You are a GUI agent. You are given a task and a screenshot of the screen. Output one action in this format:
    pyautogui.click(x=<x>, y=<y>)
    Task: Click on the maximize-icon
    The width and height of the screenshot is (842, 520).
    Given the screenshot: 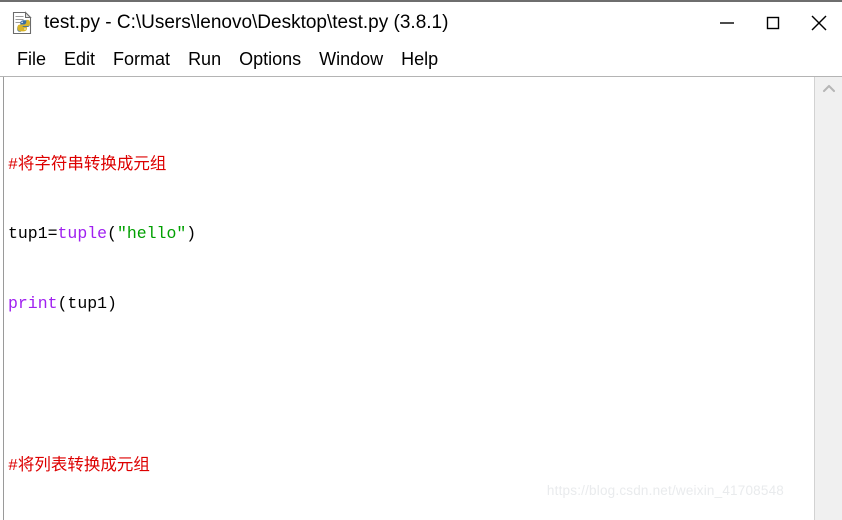 What is the action you would take?
    pyautogui.click(x=773, y=23)
    